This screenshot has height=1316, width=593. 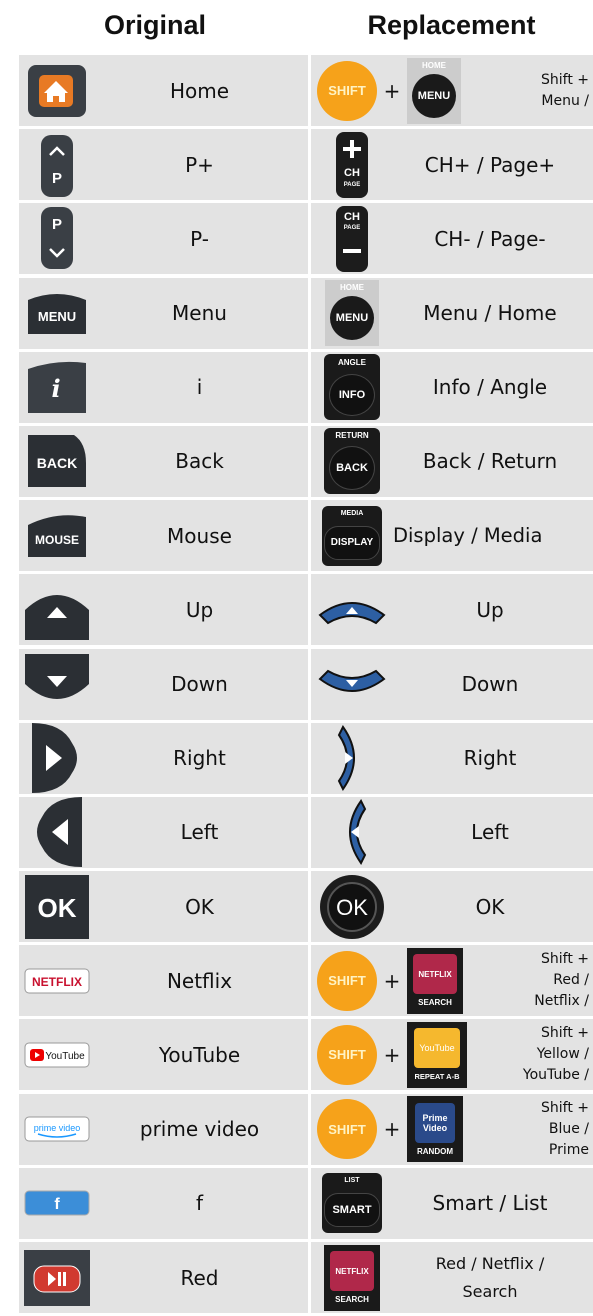 I want to click on smart-list-button: LIST SMART, so click(x=352, y=1203).